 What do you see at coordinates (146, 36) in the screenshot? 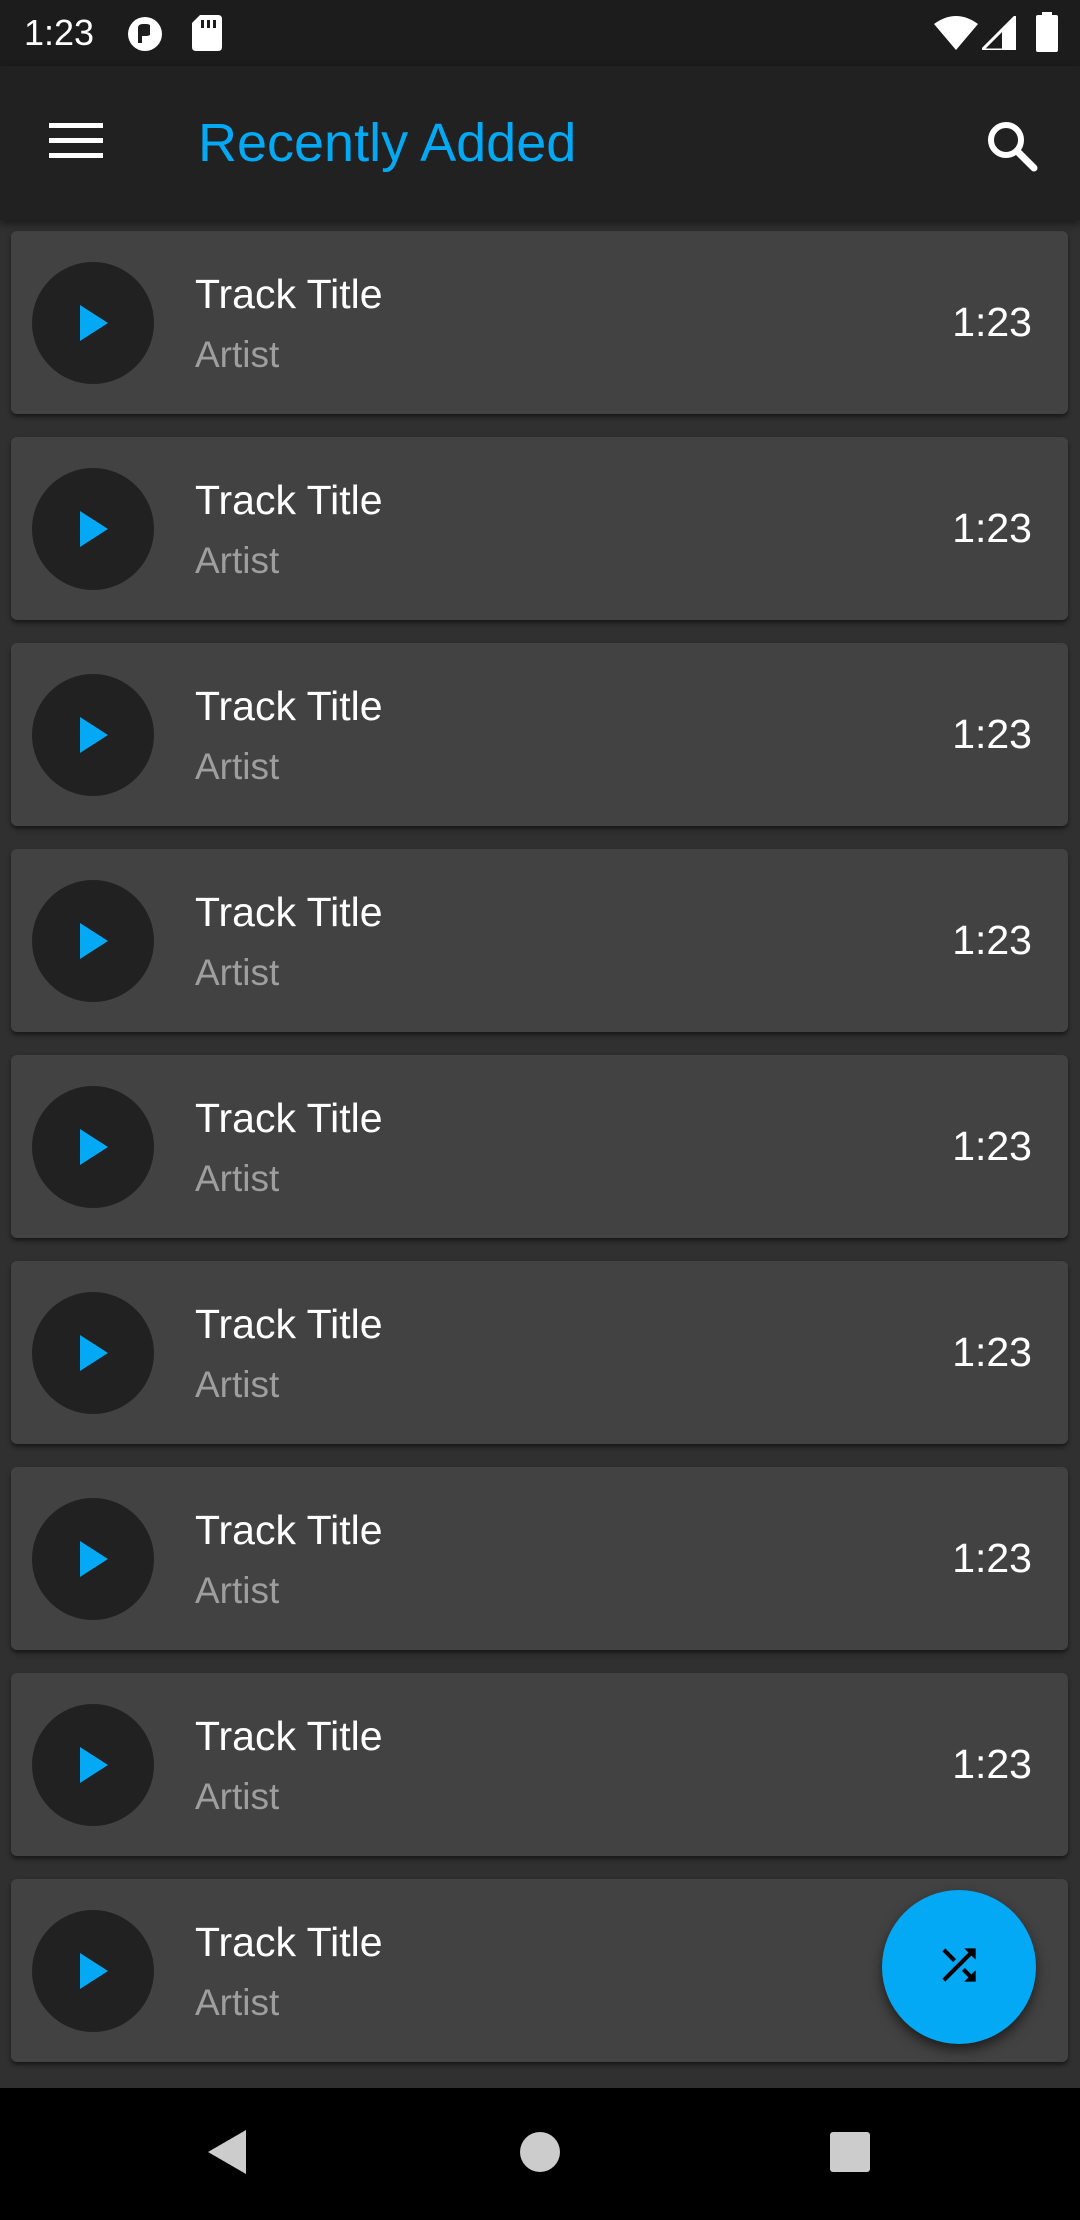
I see `app-notification-icon` at bounding box center [146, 36].